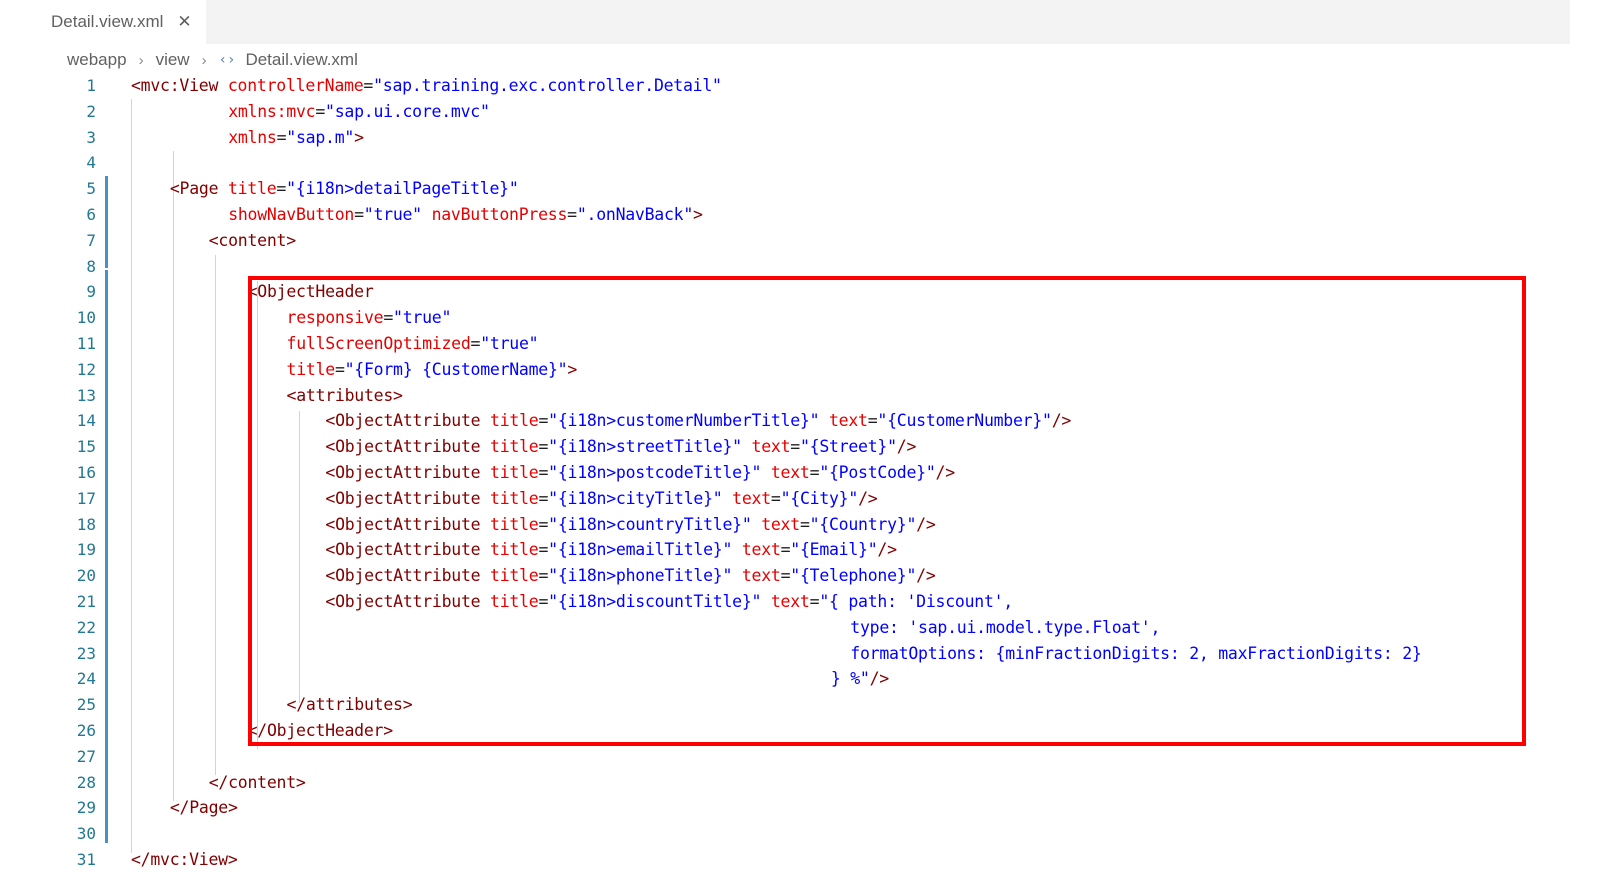 Image resolution: width=1600 pixels, height=892 pixels. What do you see at coordinates (805, 22) in the screenshot?
I see `editor-tab-bar: Detail.view.xml ✕` at bounding box center [805, 22].